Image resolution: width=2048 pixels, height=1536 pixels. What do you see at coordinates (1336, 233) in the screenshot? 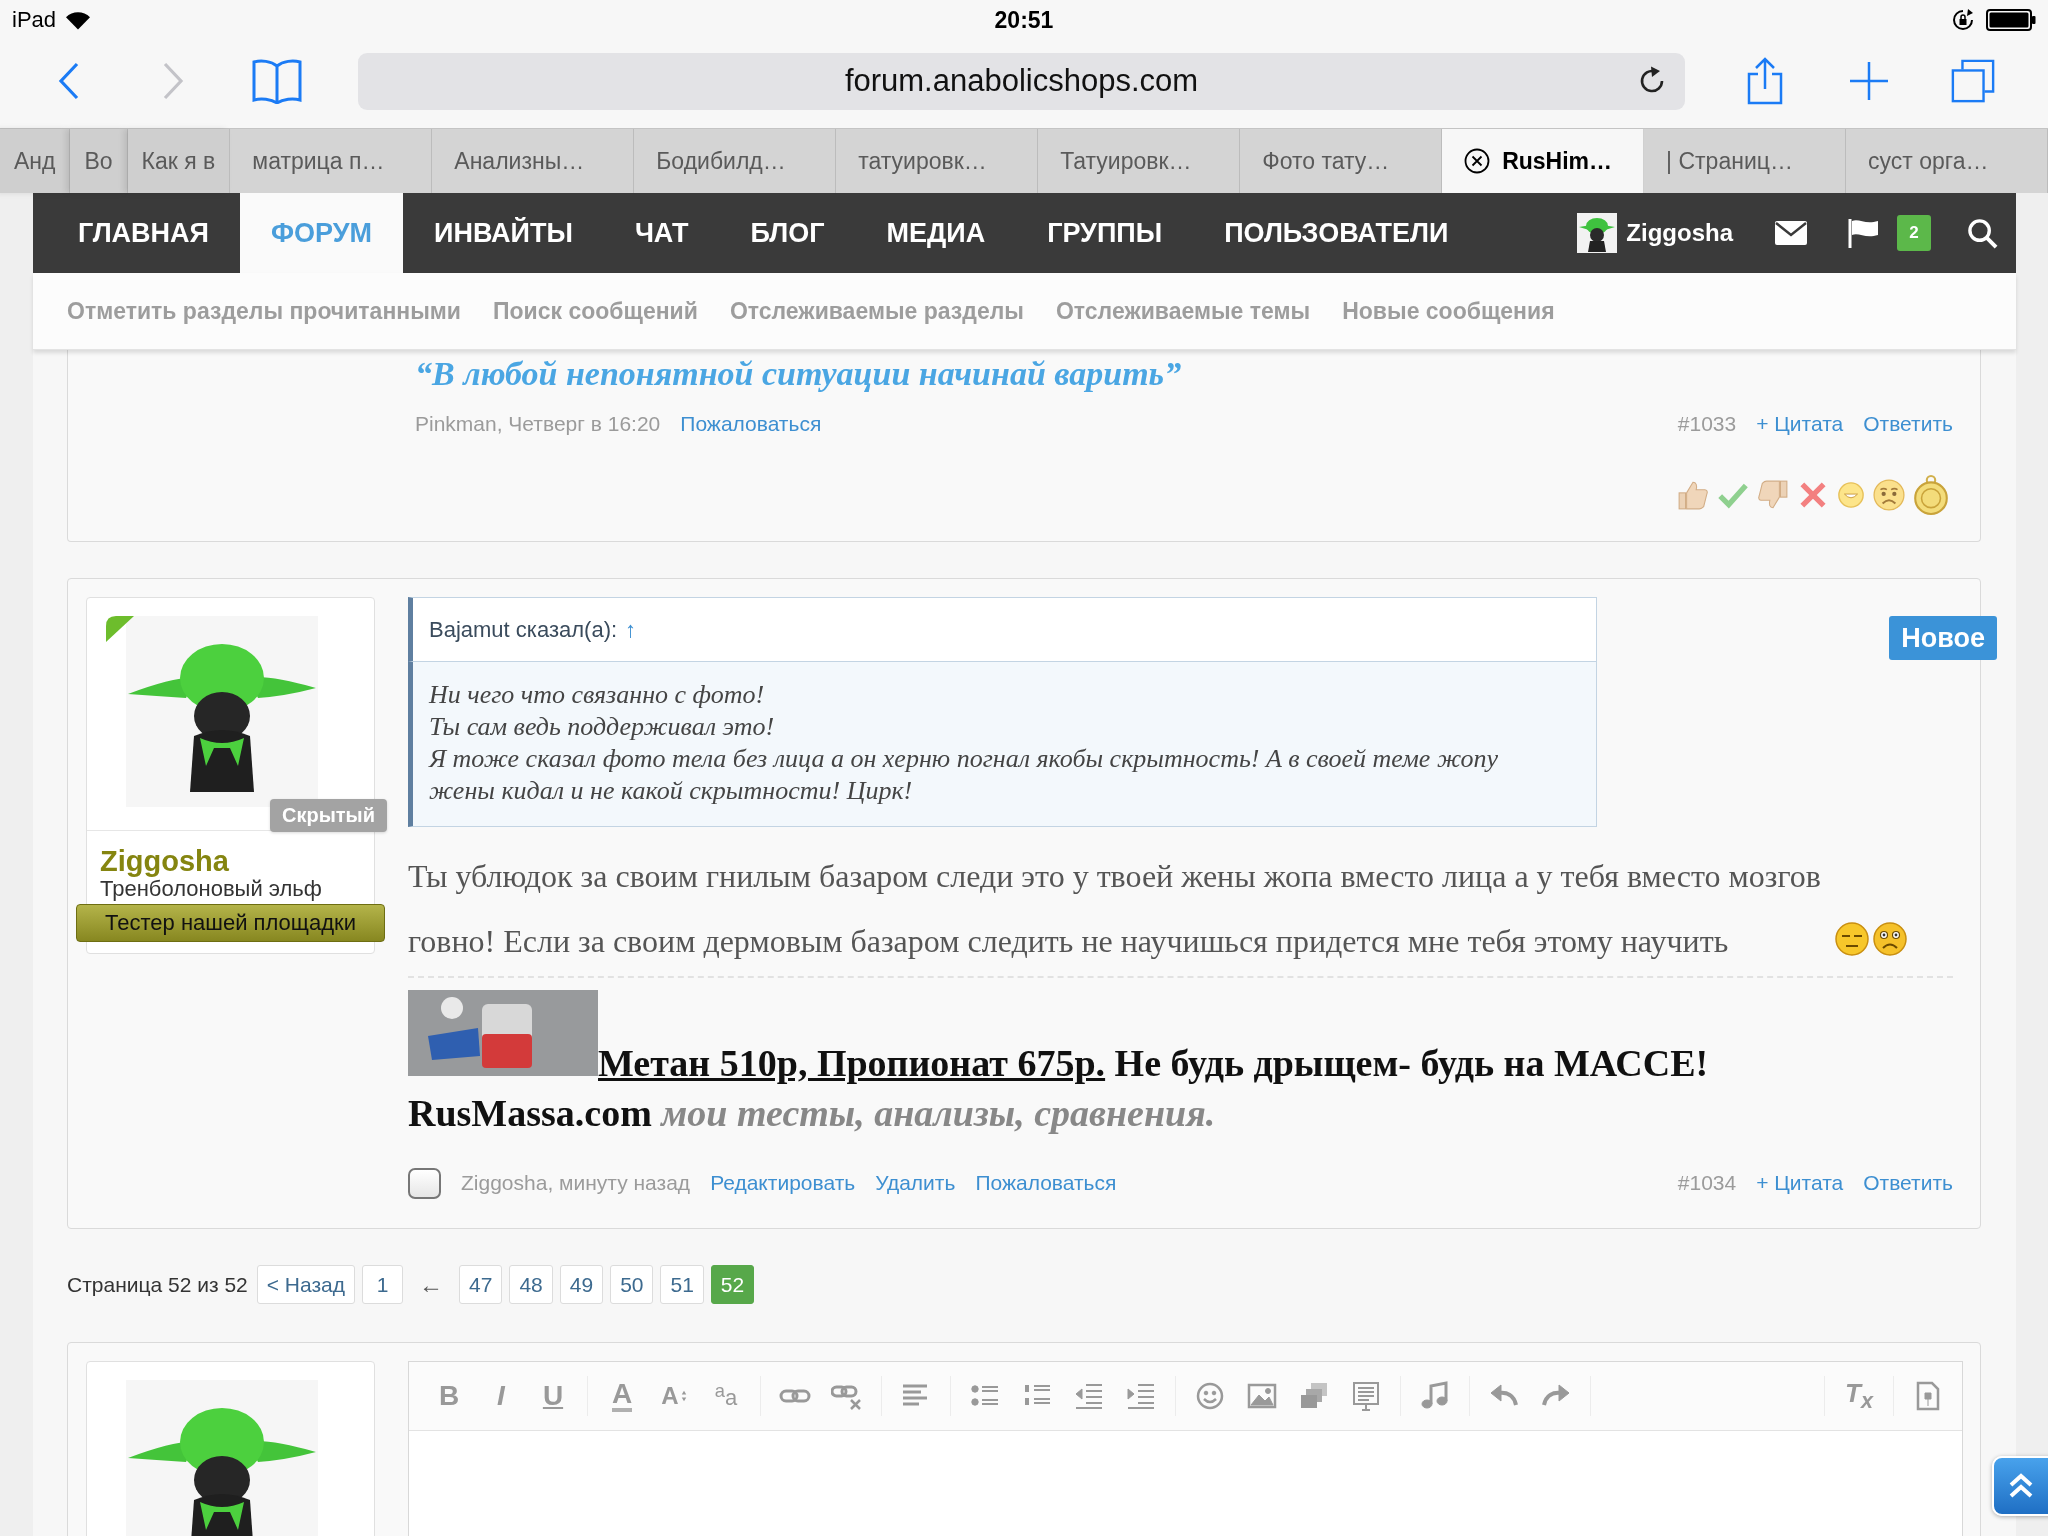
I see `nav-tab: ПОЛЬЗОВАТЕЛИ` at bounding box center [1336, 233].